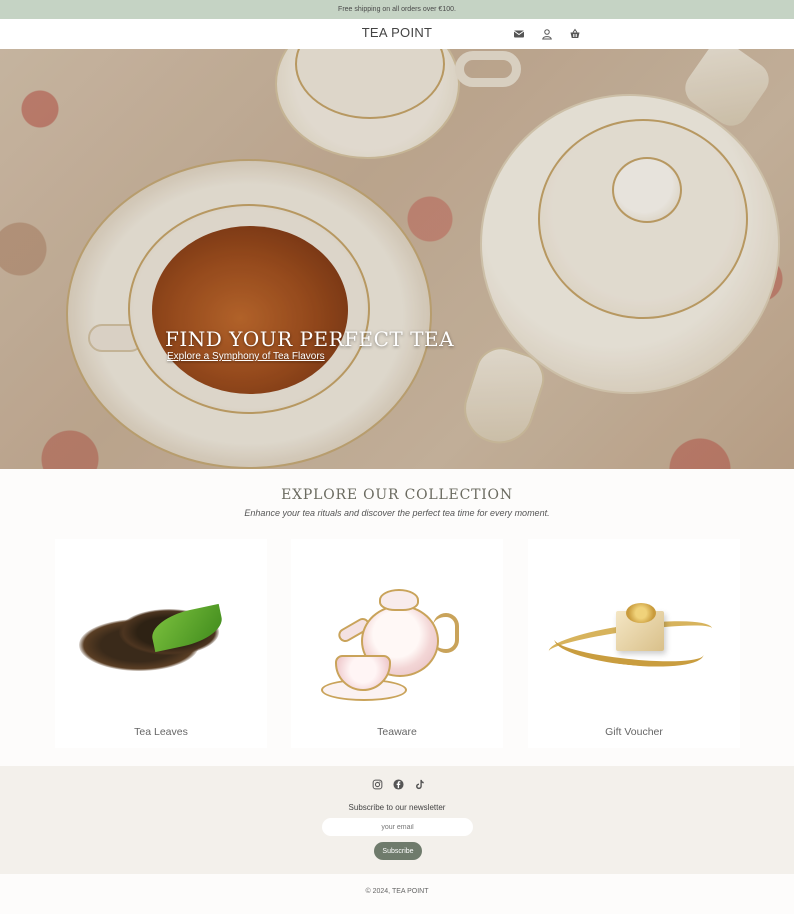 The image size is (794, 914). Describe the element at coordinates (634, 732) in the screenshot. I see `card-label: Gift Voucher` at that location.